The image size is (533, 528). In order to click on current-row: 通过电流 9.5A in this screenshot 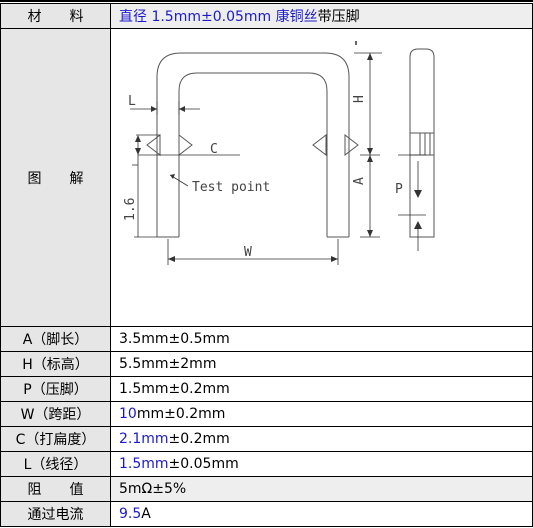, I will do `click(266, 514)`.